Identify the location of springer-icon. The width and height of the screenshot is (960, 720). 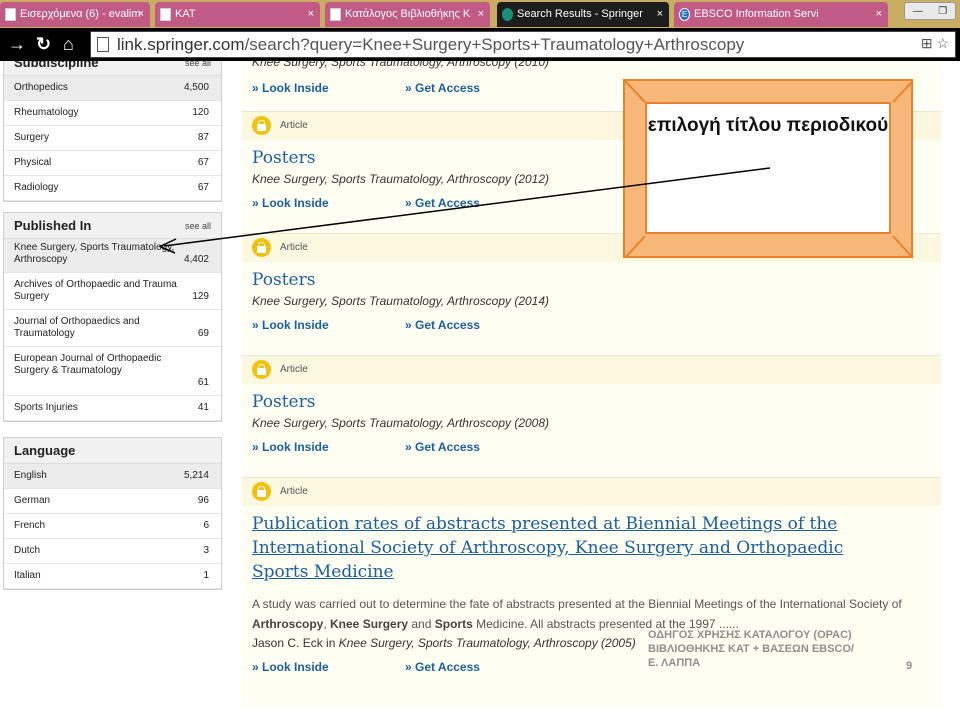
(507, 14).